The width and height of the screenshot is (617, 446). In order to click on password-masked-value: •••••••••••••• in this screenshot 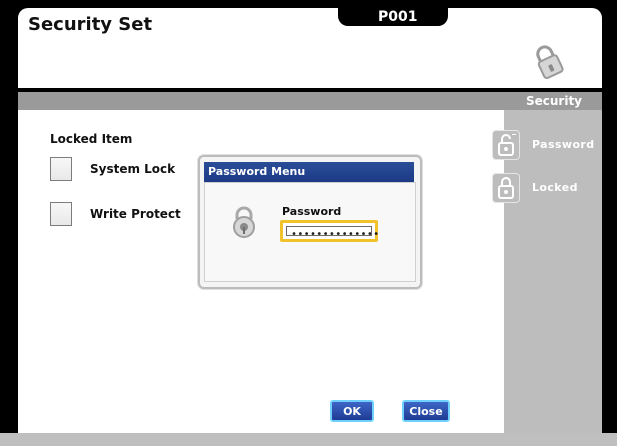, I will do `click(335, 234)`.